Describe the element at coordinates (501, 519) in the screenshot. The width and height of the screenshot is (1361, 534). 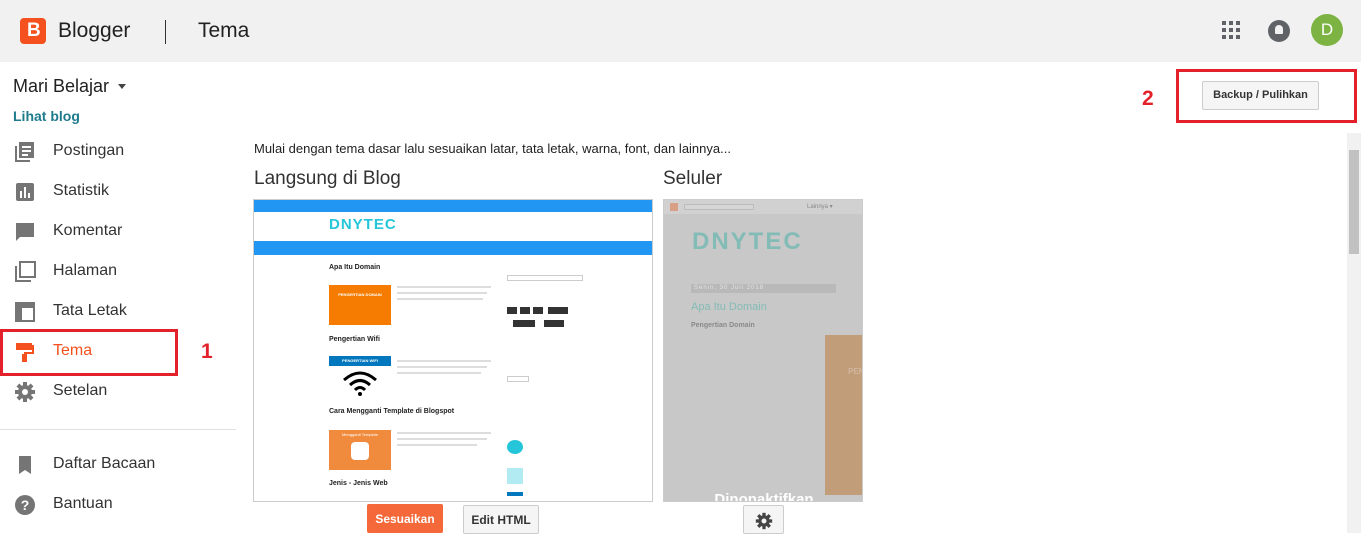
I see `edit-html-button: Edit HTML` at that location.